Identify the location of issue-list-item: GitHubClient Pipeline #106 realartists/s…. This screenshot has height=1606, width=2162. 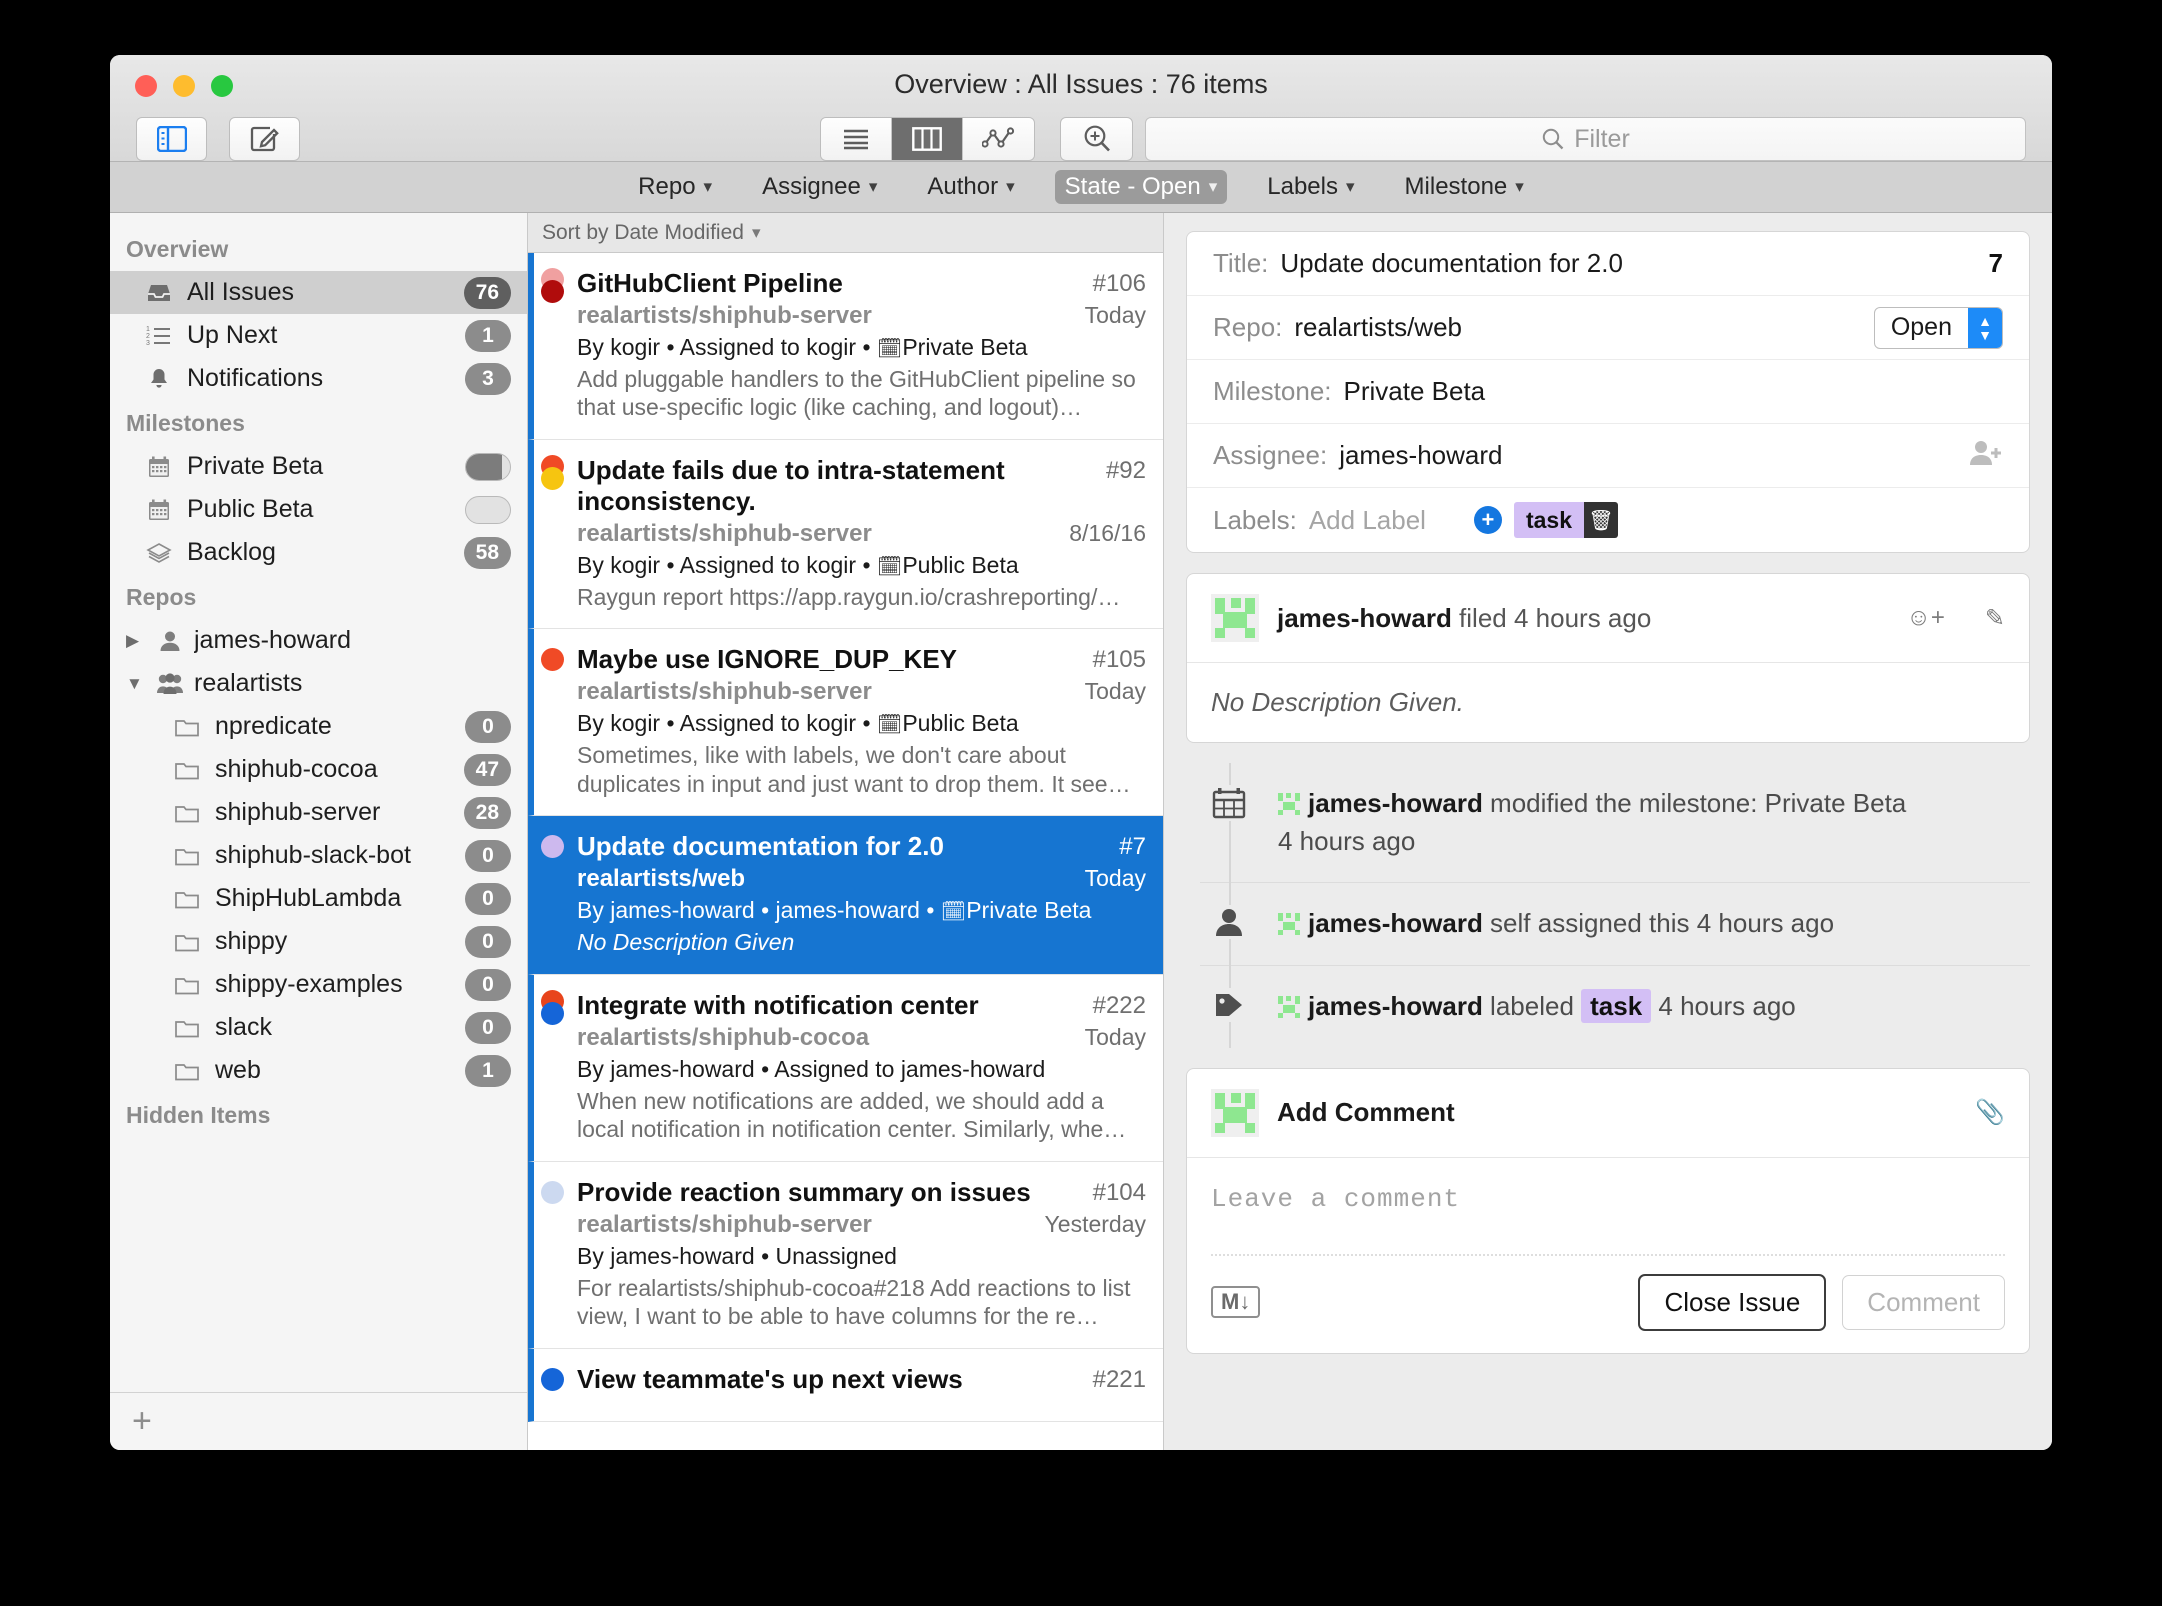
(845, 347).